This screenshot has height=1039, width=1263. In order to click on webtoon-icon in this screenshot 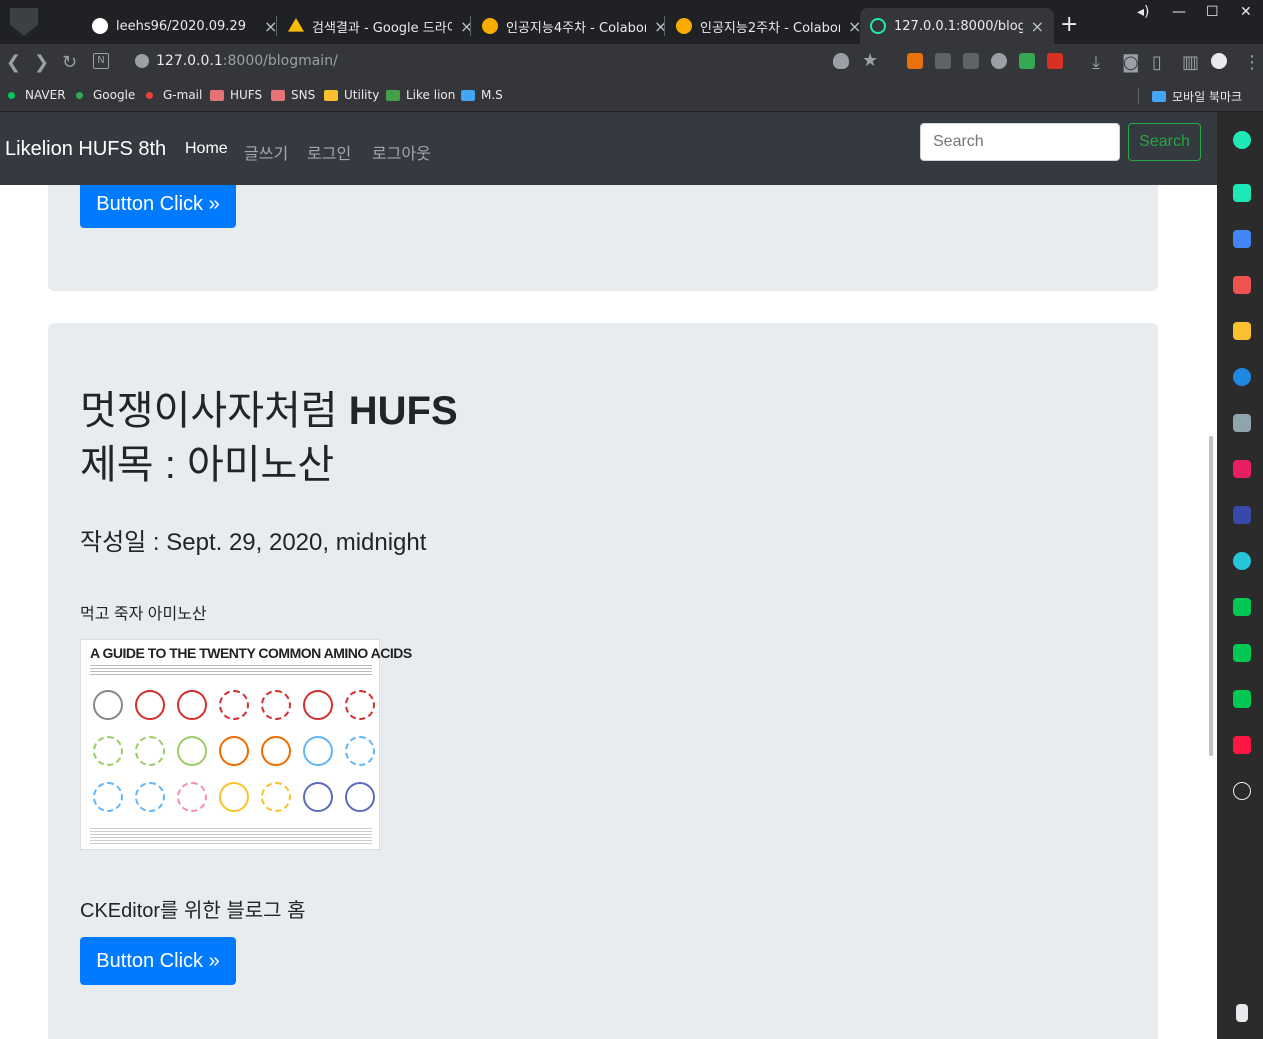, I will do `click(1242, 653)`.